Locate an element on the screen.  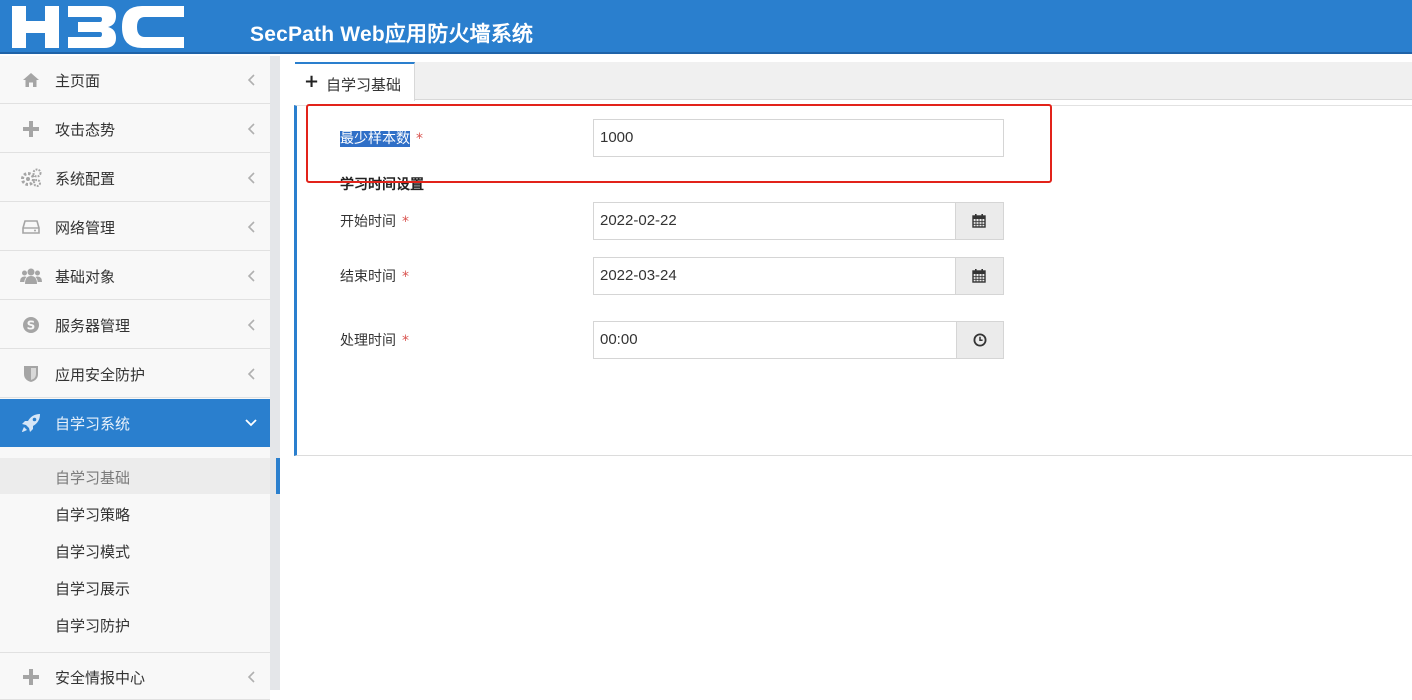
svg-text: S is located at coordinates (31, 326).